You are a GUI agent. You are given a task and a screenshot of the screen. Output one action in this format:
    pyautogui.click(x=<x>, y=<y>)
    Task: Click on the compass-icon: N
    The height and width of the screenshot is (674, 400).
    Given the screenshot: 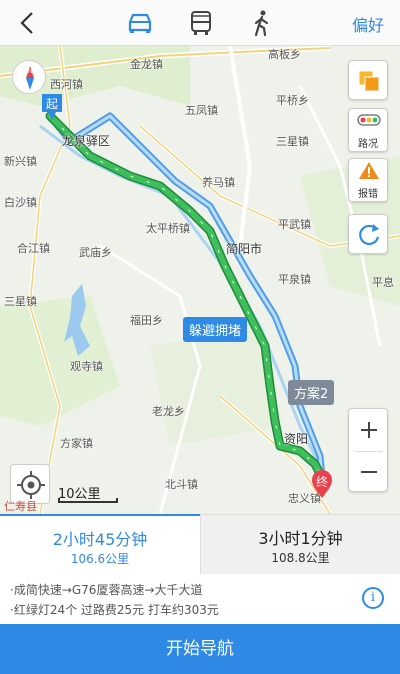 What is the action you would take?
    pyautogui.click(x=30, y=78)
    